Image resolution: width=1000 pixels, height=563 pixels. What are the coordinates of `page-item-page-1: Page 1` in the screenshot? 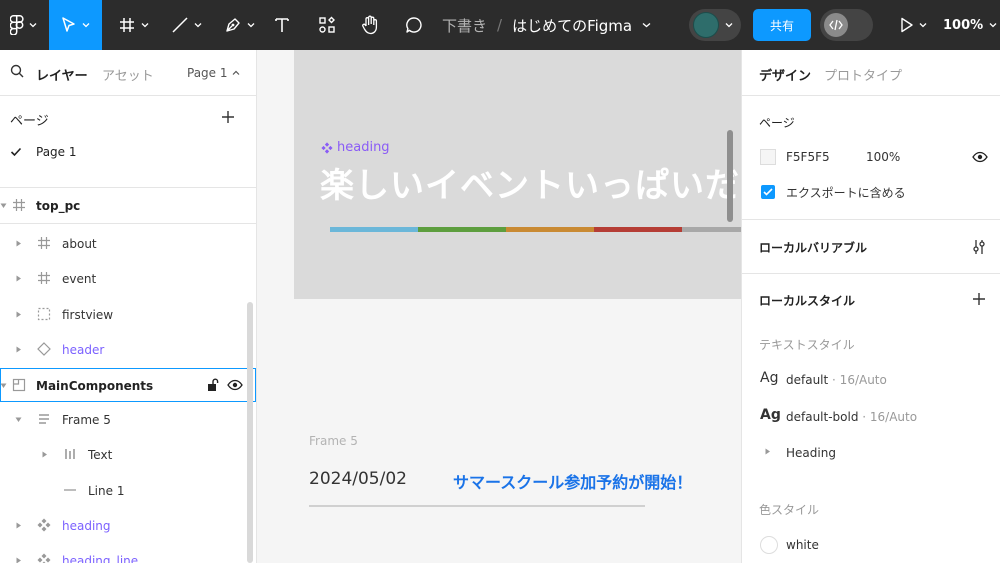 It's located at (128, 153).